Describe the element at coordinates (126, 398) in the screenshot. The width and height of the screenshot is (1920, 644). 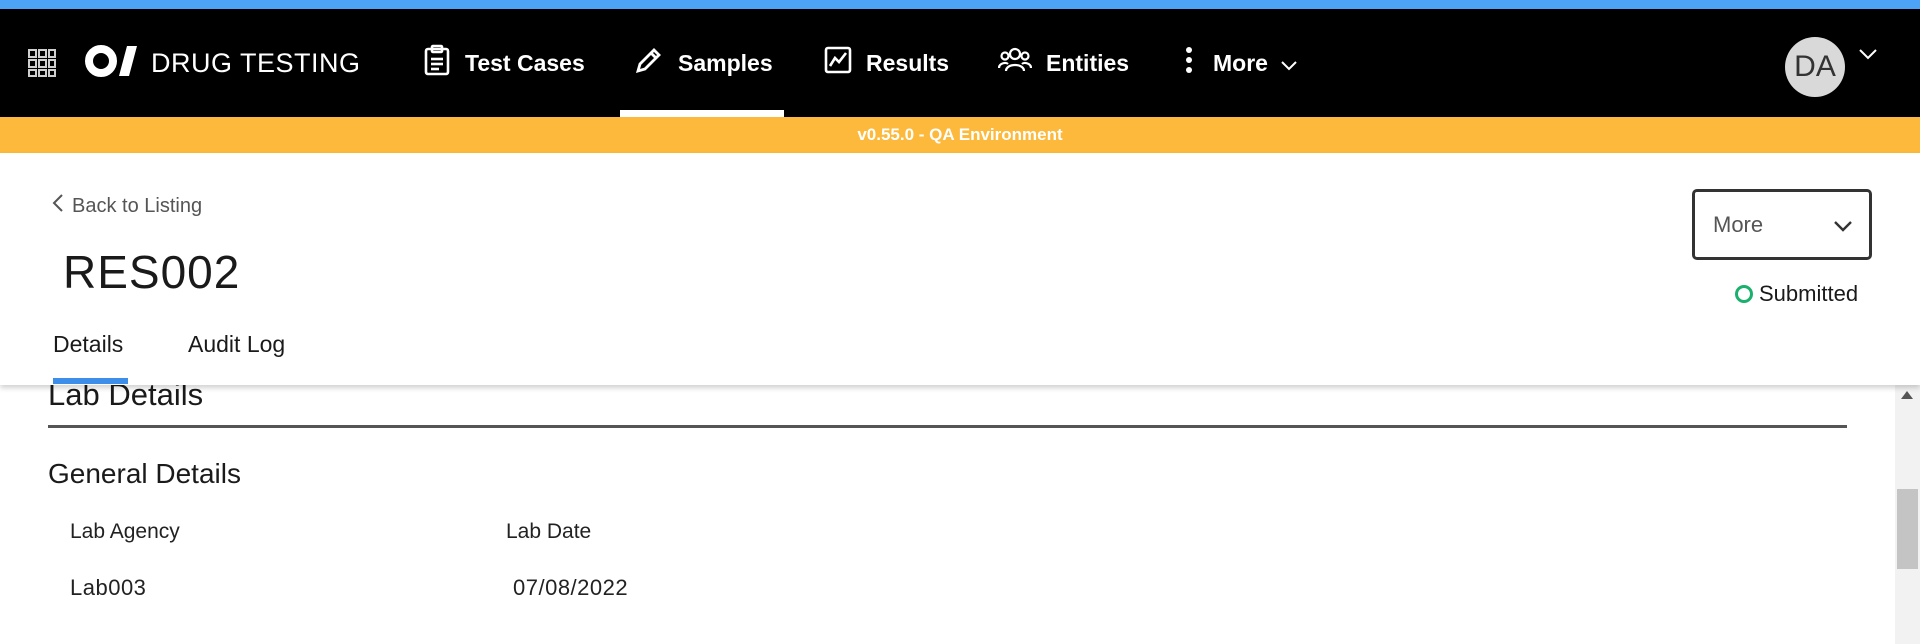
I see `section-title: Lab Details` at that location.